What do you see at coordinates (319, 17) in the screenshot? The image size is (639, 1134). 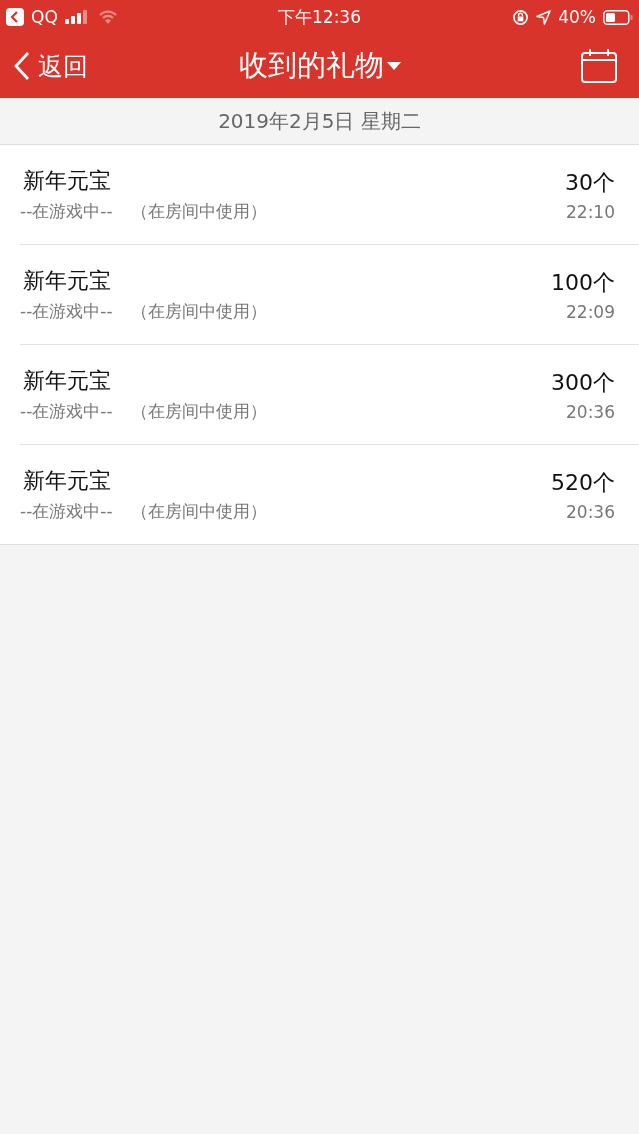 I see `status-time: 下午12:36` at bounding box center [319, 17].